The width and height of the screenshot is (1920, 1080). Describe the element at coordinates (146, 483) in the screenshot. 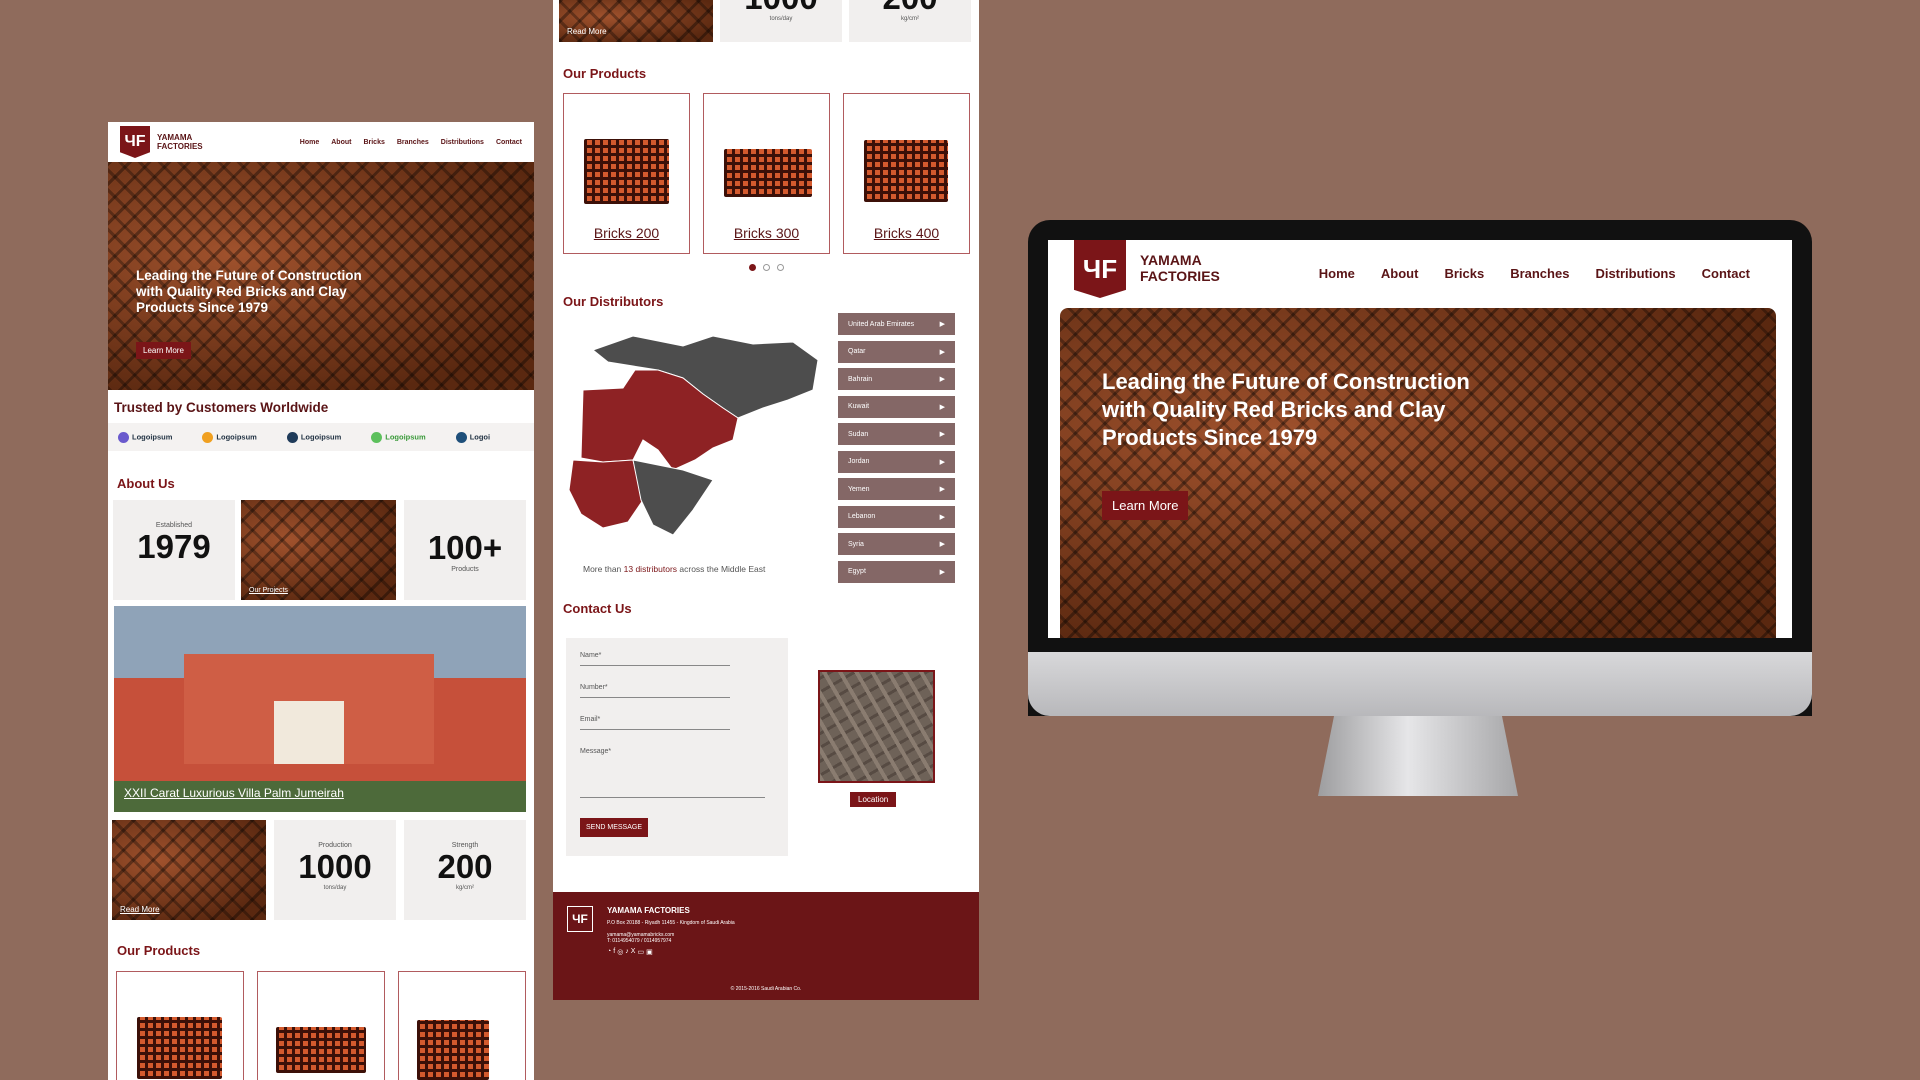

I see `about-title: About Us` at that location.